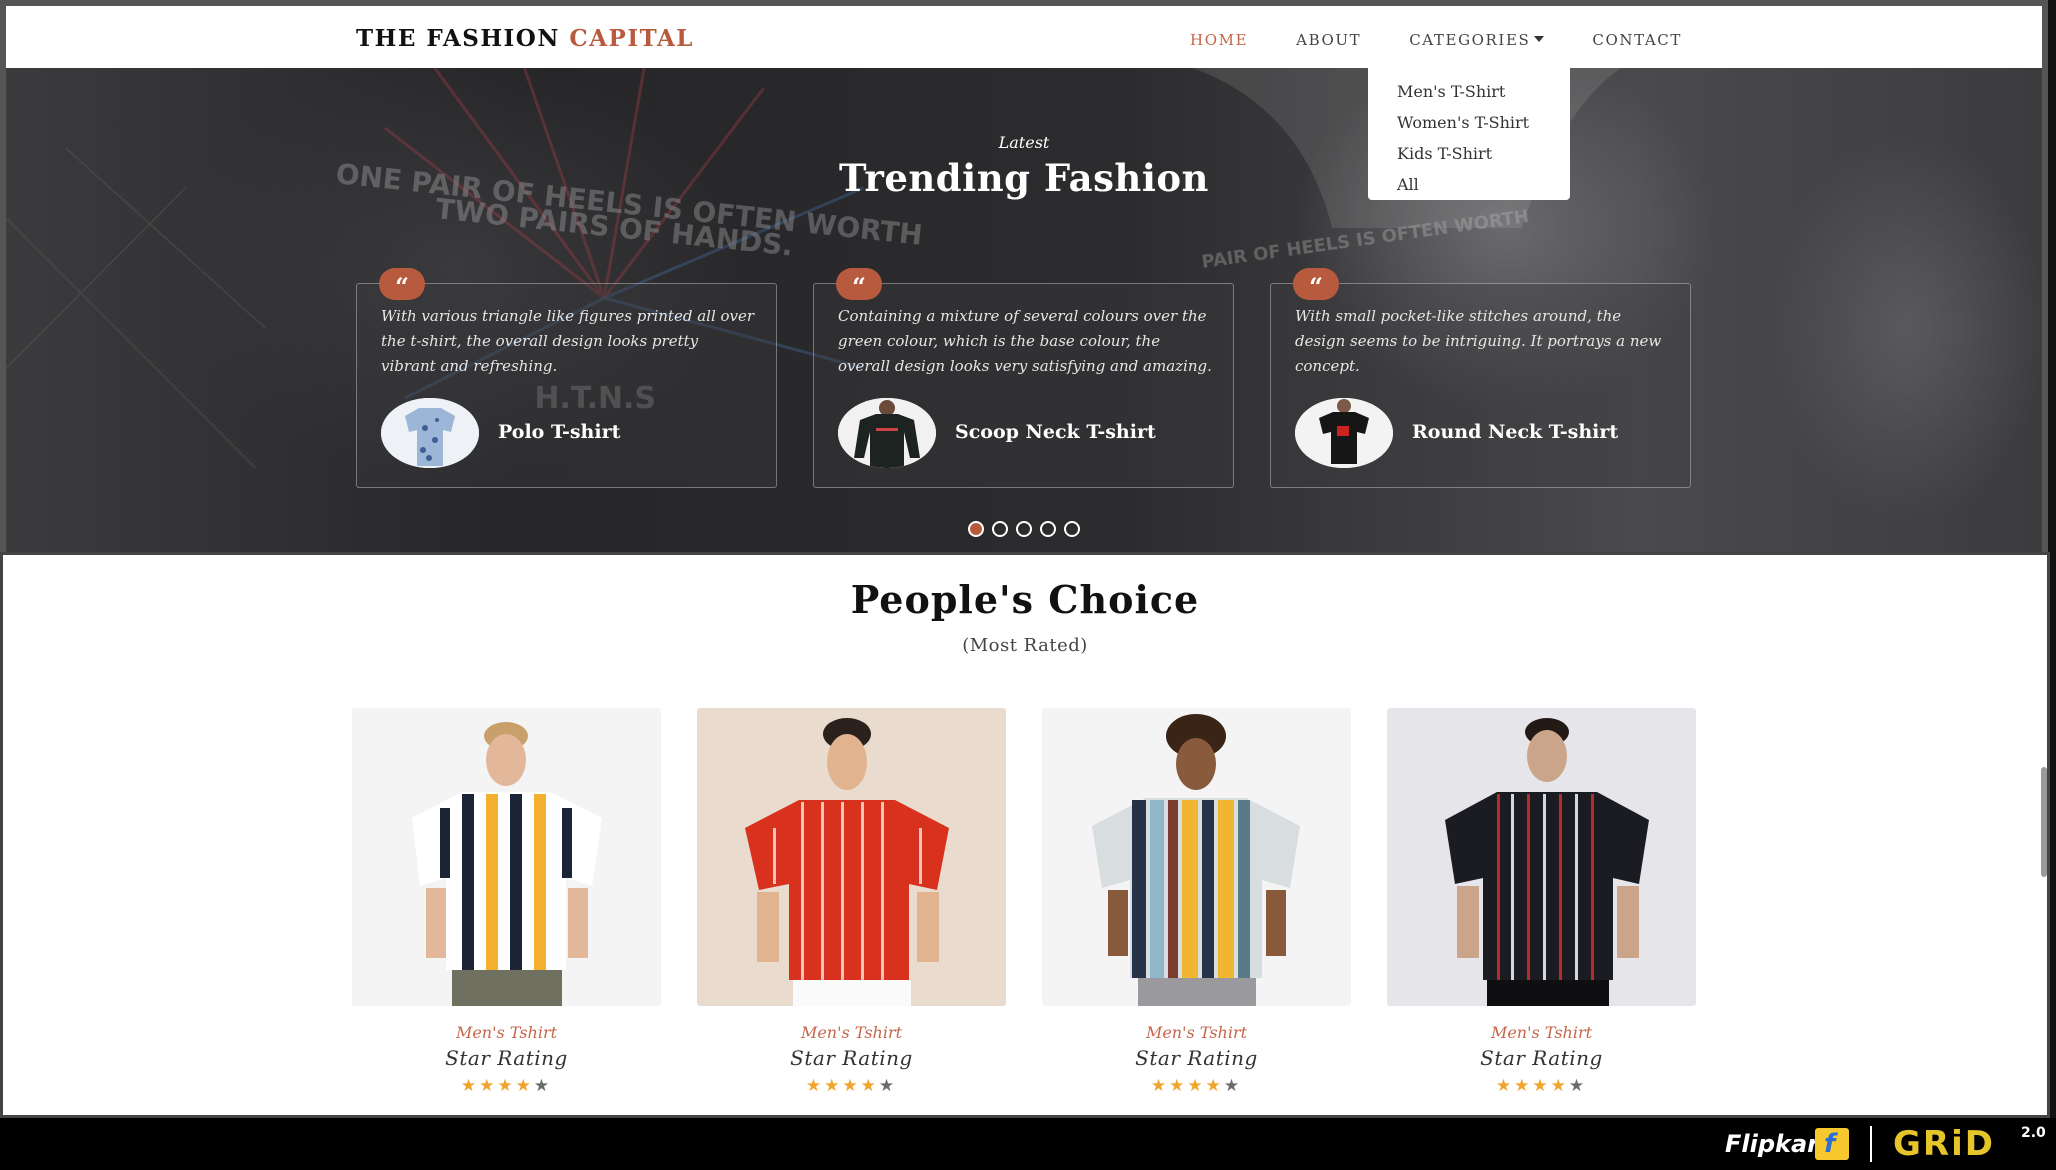 This screenshot has height=1170, width=2056. Describe the element at coordinates (1515, 432) in the screenshot. I see `card-title: Round Neck T-shirt` at that location.